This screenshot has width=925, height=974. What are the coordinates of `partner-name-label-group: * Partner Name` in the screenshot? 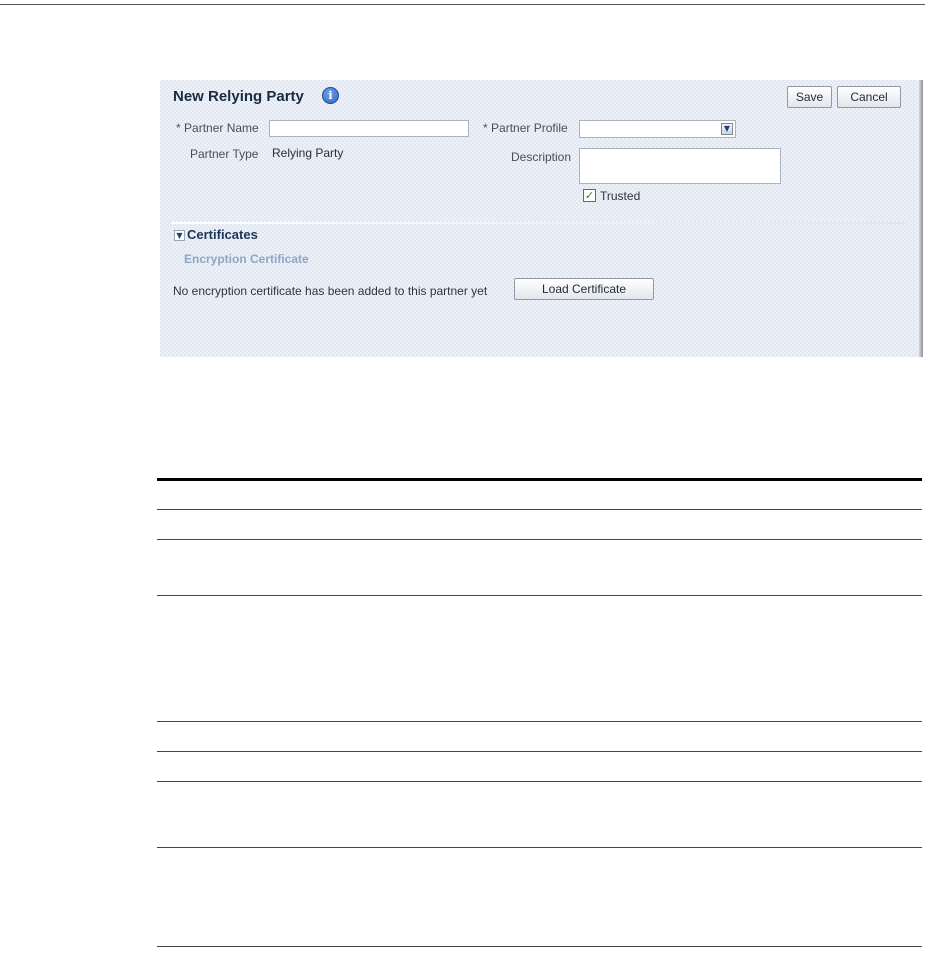 It's located at (217, 128).